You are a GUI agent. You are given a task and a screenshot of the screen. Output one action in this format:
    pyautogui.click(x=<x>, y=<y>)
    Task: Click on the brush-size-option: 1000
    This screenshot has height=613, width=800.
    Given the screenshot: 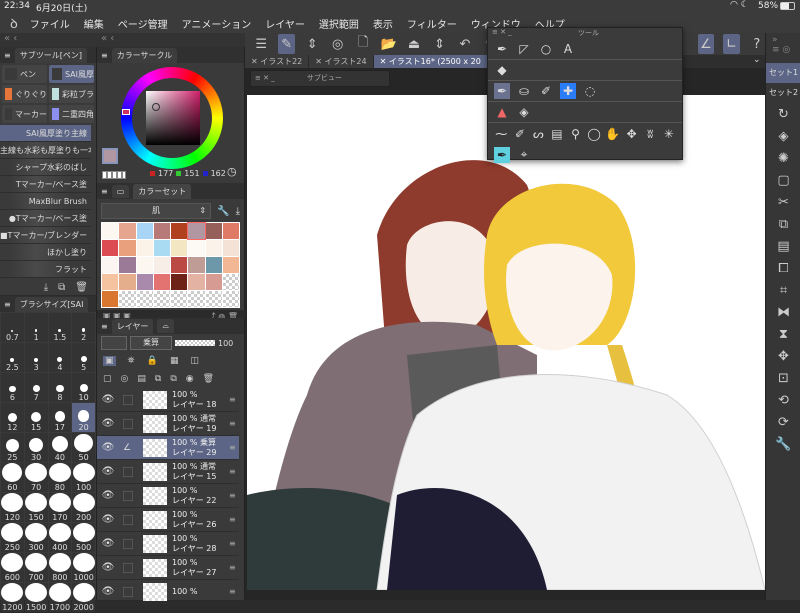 What is the action you would take?
    pyautogui.click(x=83, y=567)
    